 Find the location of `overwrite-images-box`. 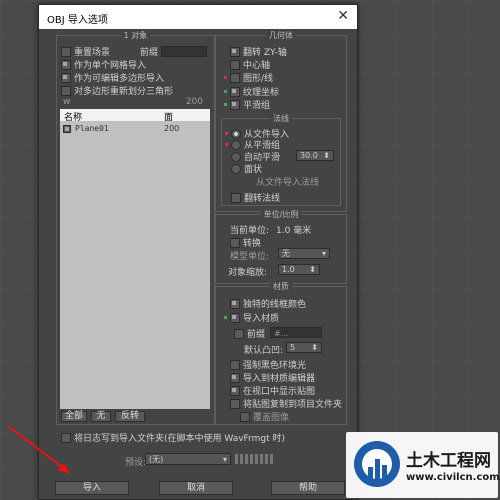

overwrite-images-box is located at coordinates (245, 416).